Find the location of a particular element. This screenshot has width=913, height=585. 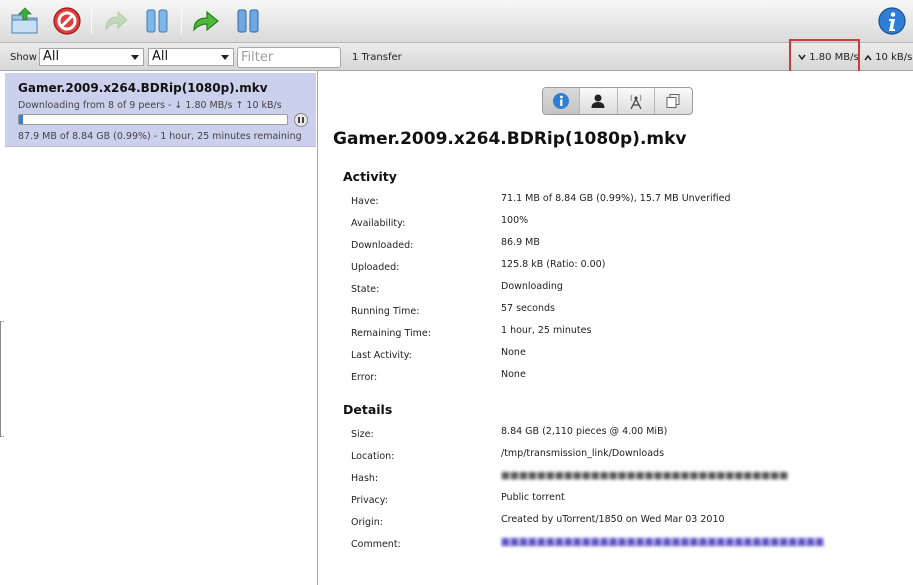

location-label: Location: is located at coordinates (373, 456).